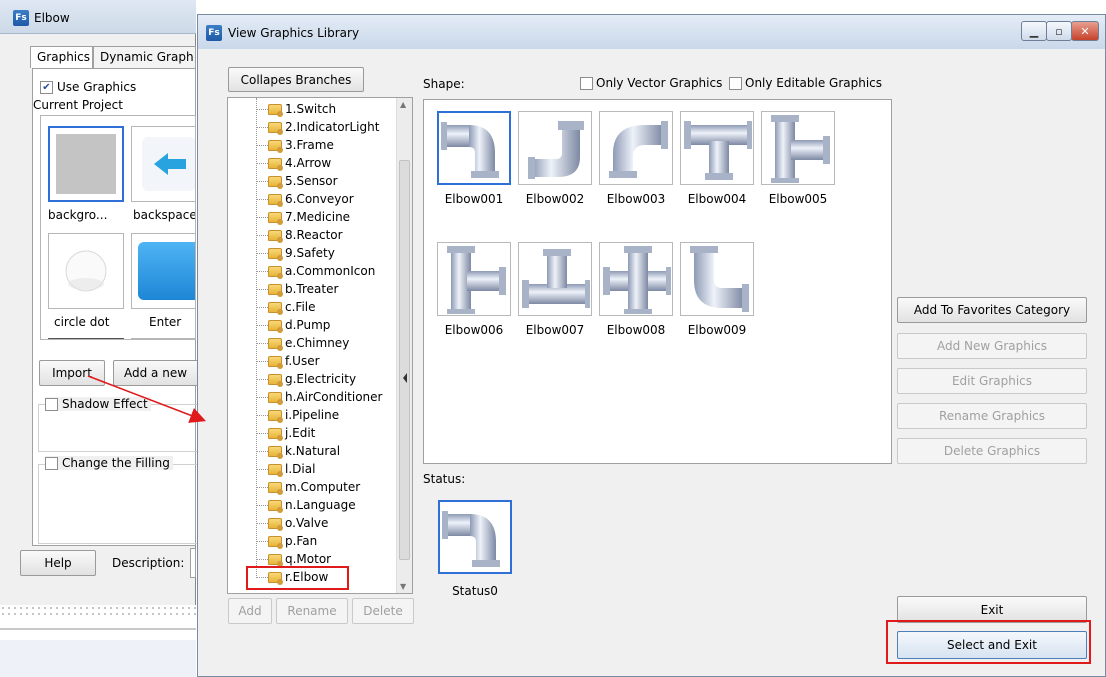 Image resolution: width=1106 pixels, height=677 pixels. What do you see at coordinates (46, 87) in the screenshot?
I see `use-graphics-checkbox: ✔` at bounding box center [46, 87].